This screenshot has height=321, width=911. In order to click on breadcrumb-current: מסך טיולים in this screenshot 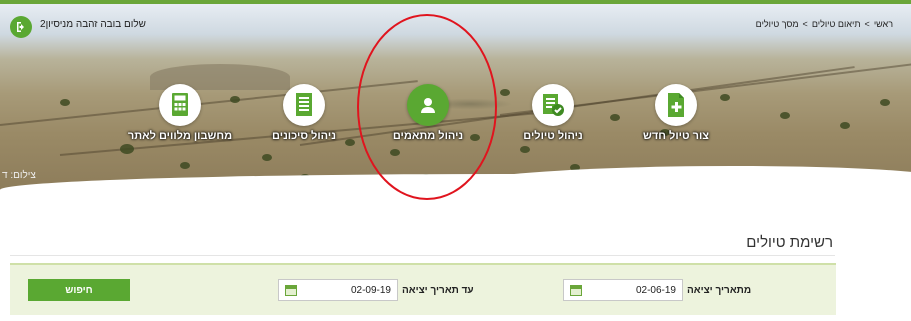, I will do `click(777, 24)`.